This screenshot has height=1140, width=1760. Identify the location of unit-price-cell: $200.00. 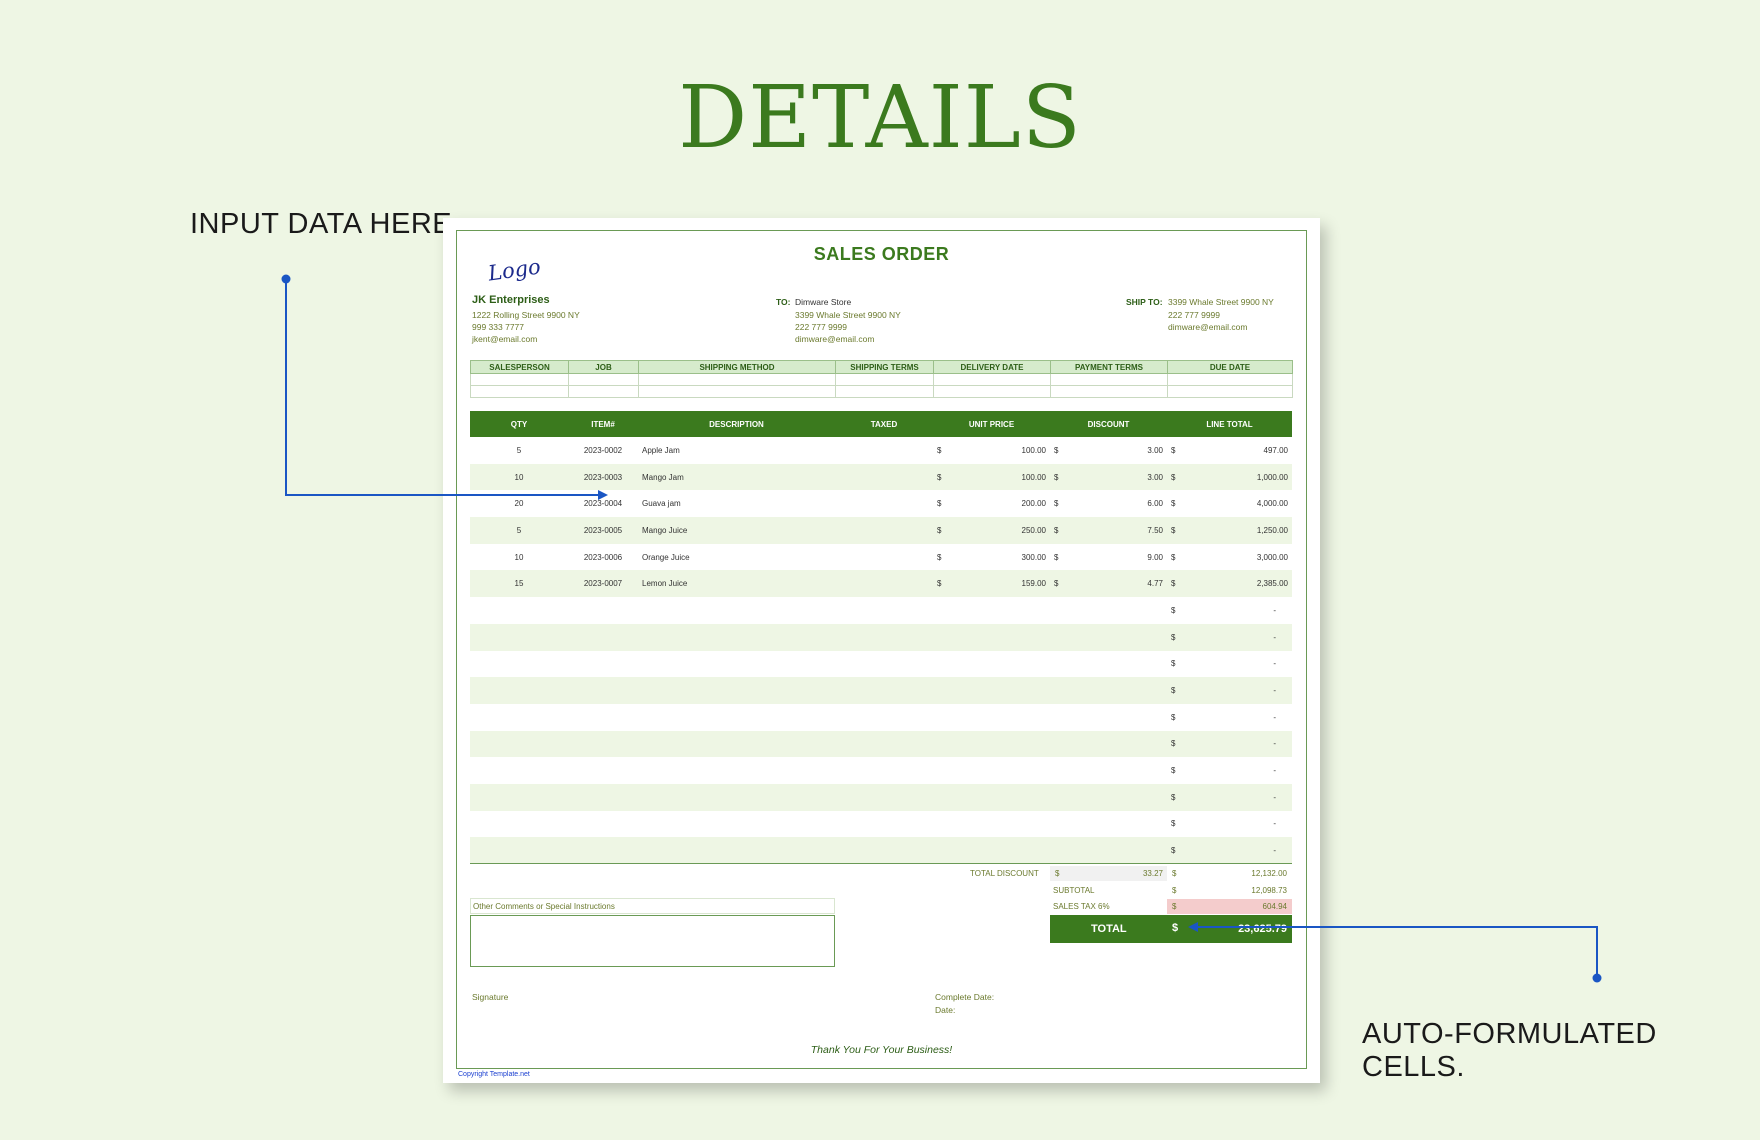
(991, 503).